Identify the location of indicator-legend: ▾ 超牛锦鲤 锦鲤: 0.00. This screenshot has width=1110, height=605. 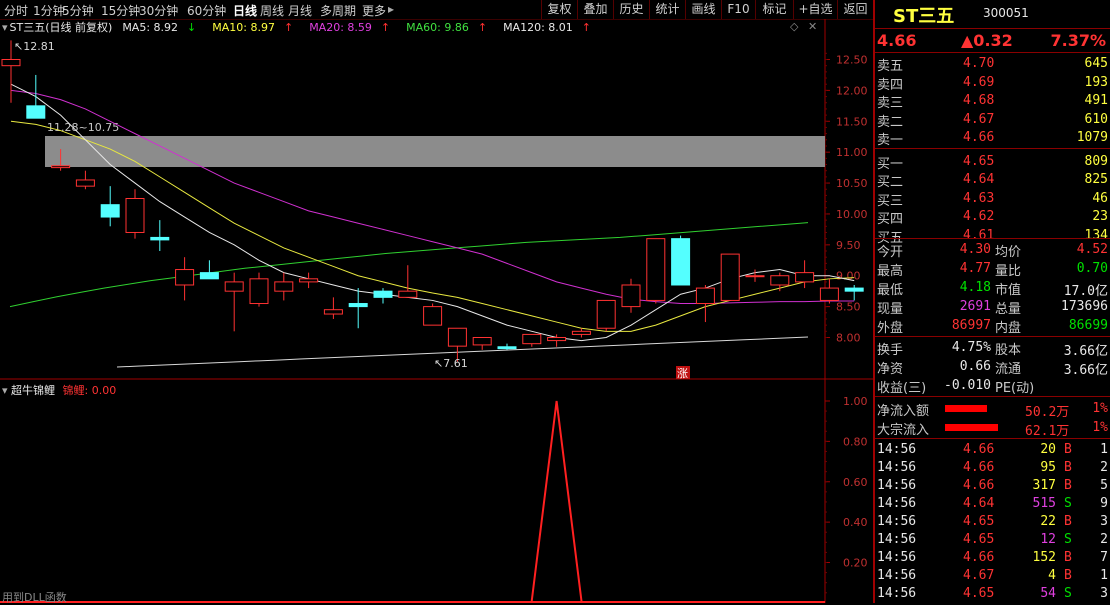
(58, 390).